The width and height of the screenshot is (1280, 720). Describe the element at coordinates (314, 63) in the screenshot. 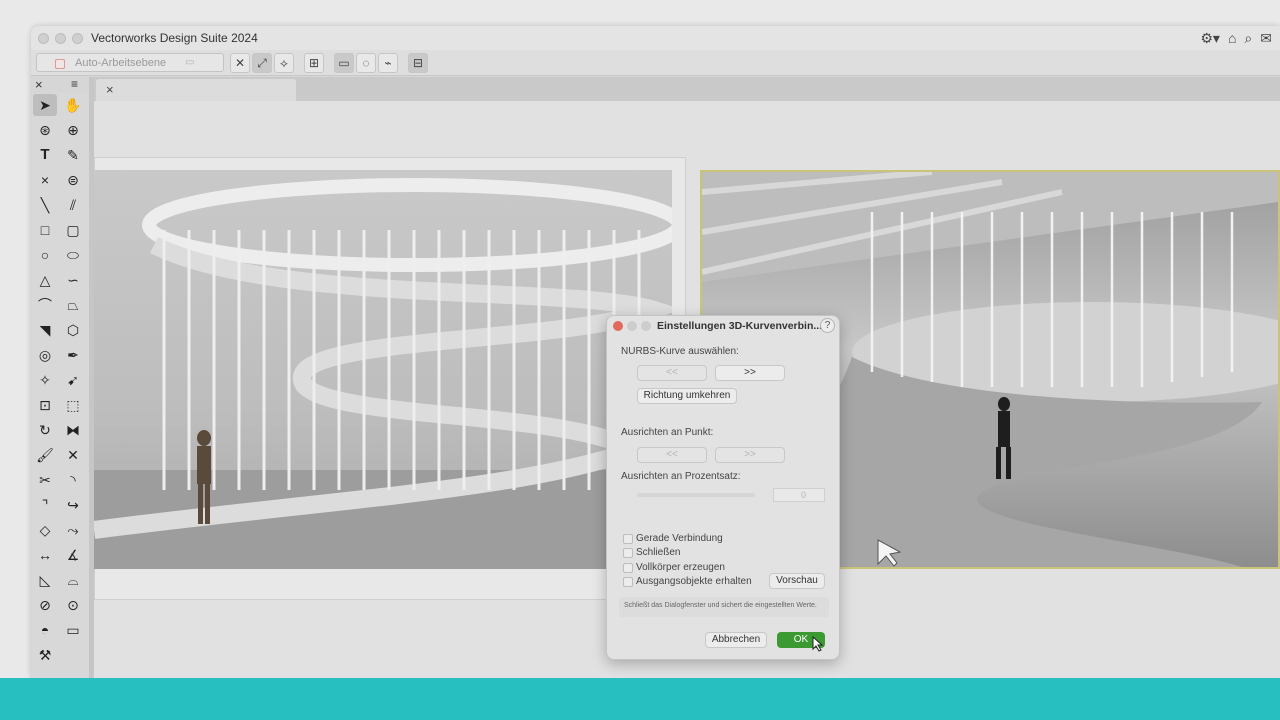

I see `snap-distance-icon: ⊞` at that location.